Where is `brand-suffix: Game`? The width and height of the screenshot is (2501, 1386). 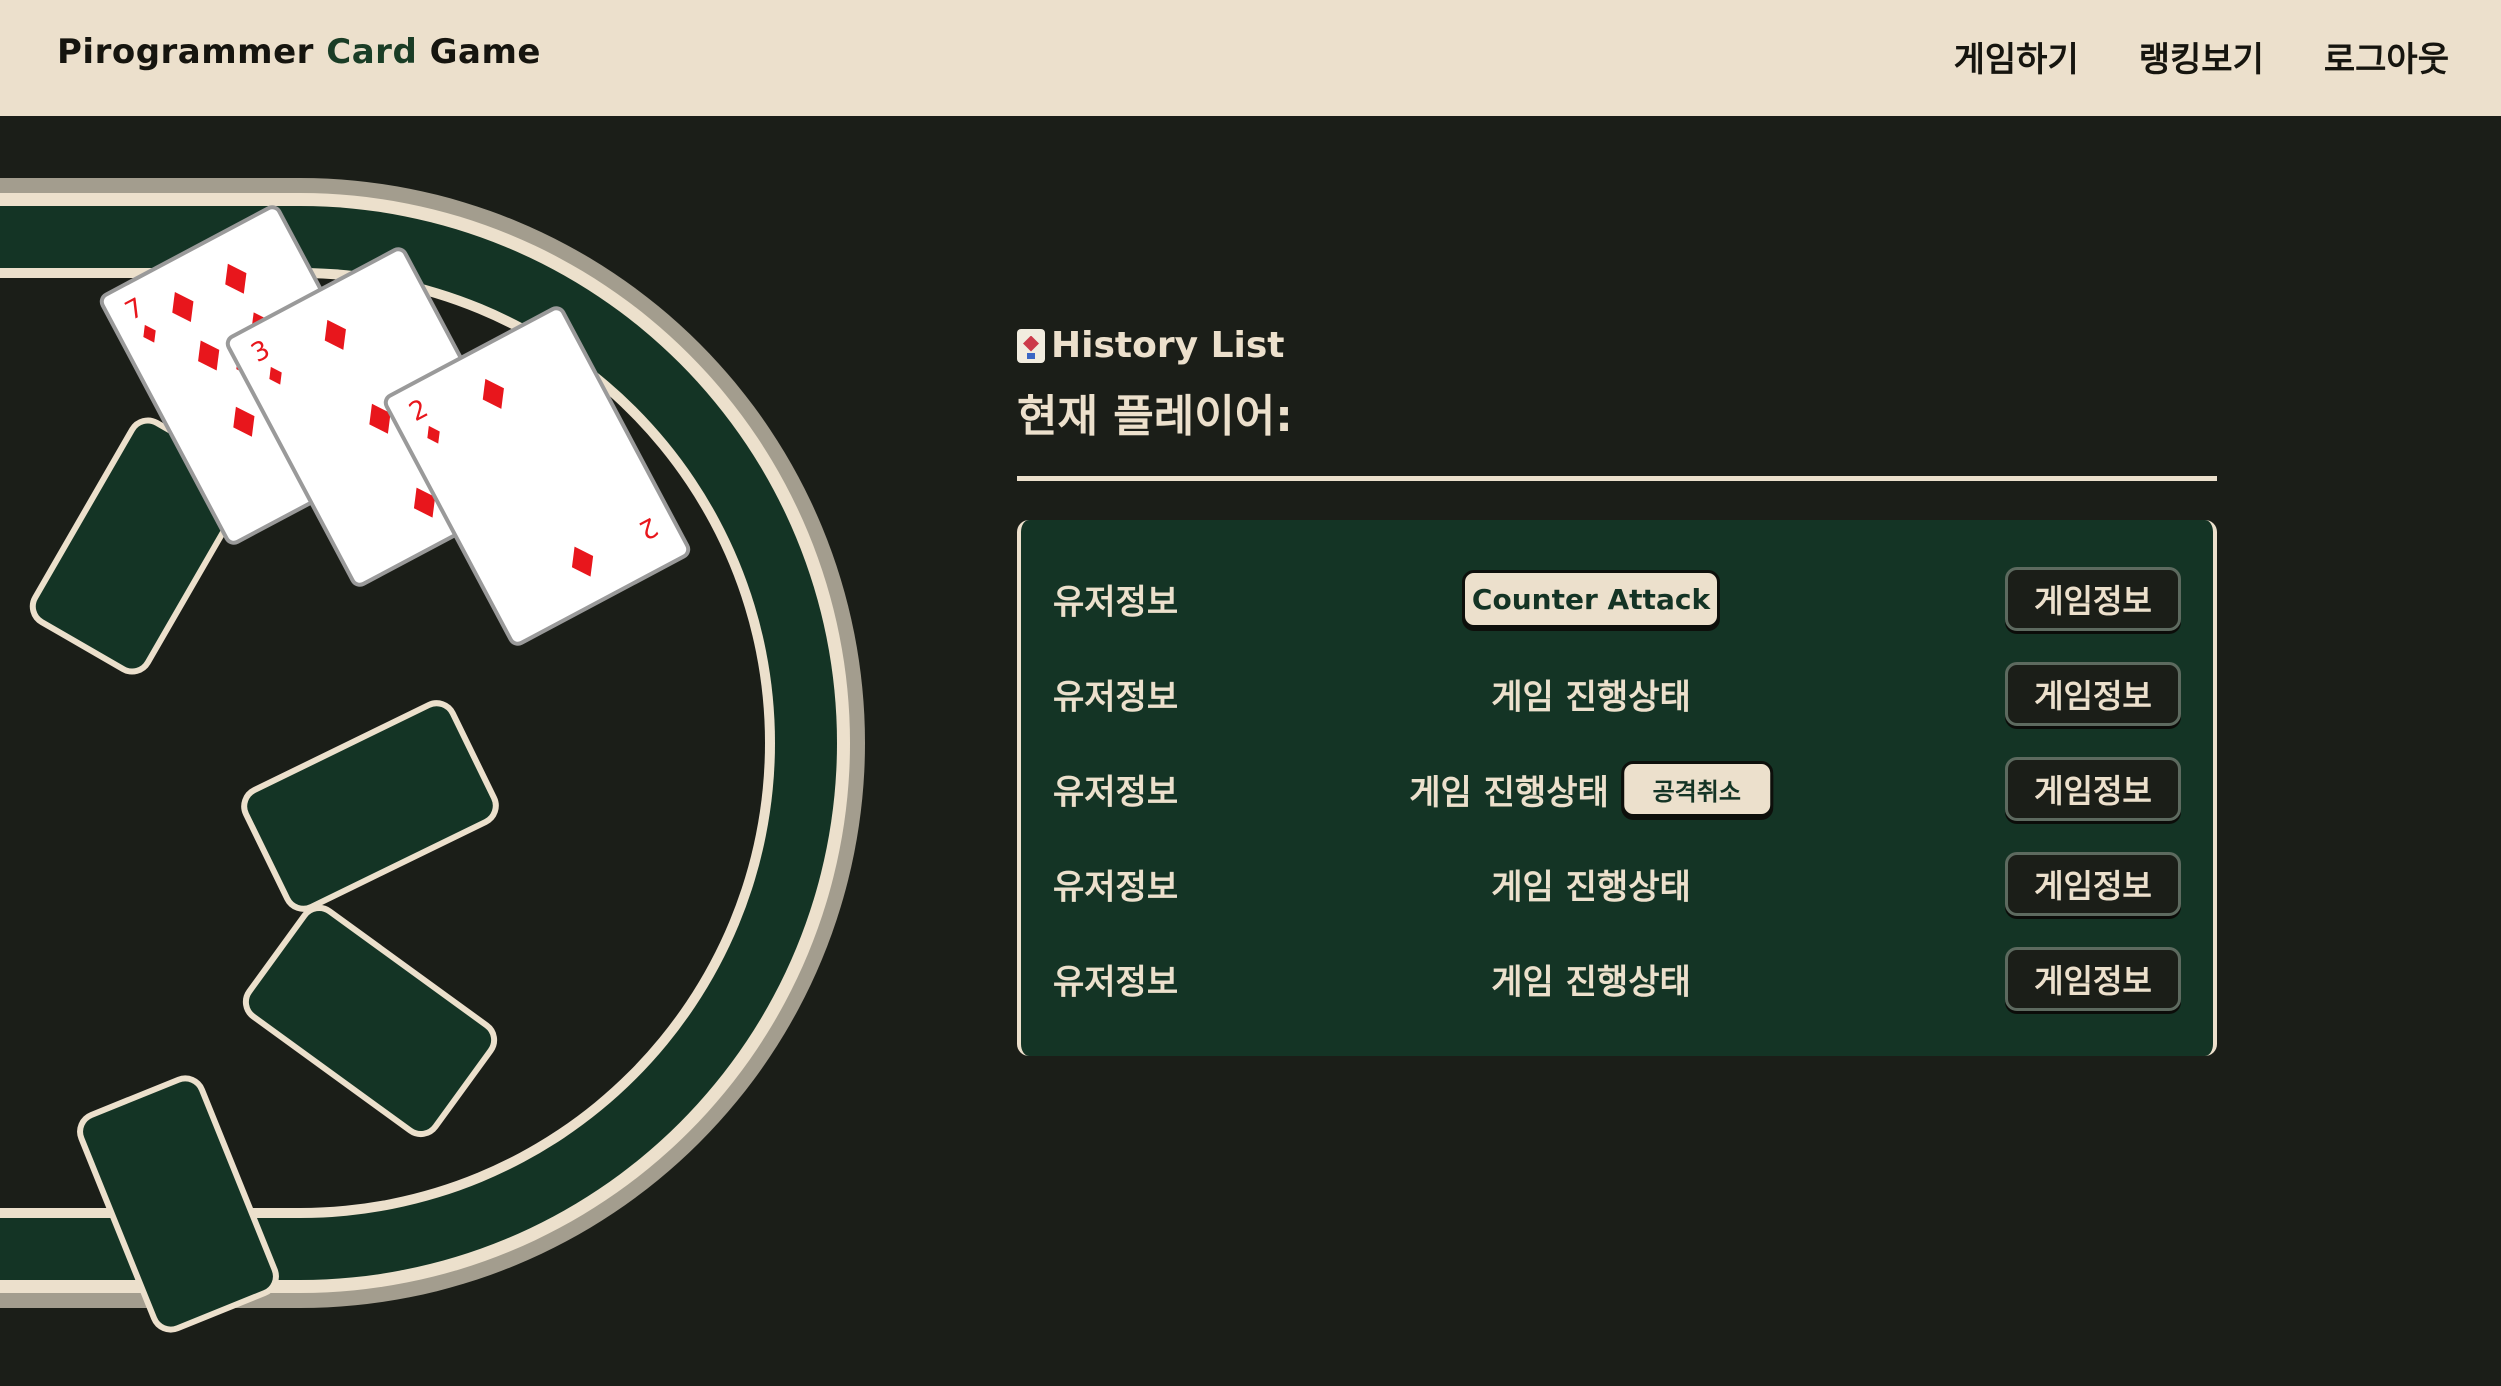
brand-suffix: Game is located at coordinates (479, 52).